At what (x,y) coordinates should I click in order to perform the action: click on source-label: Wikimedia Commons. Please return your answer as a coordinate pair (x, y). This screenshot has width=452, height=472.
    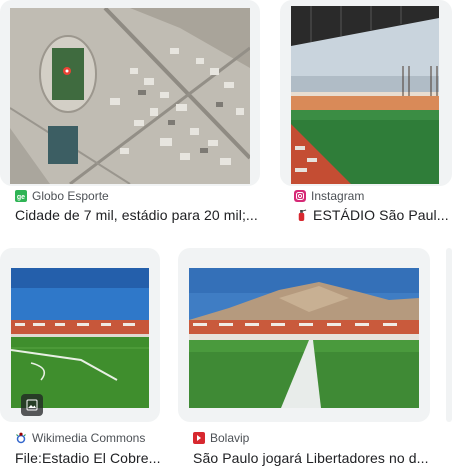
    Looking at the image, I should click on (89, 438).